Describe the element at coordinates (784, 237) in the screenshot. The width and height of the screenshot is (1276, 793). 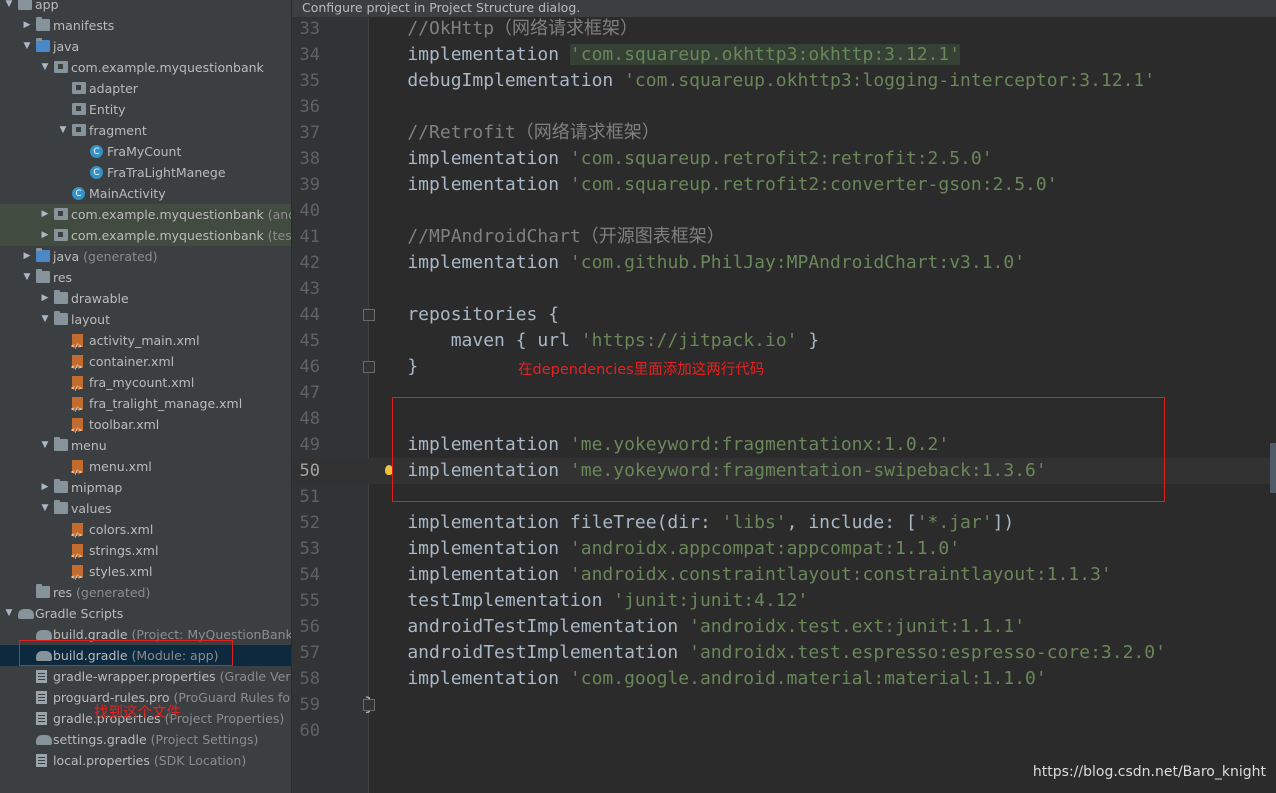
I see `code-line: 41 //MPAndroidChart（开源图表框架）` at that location.